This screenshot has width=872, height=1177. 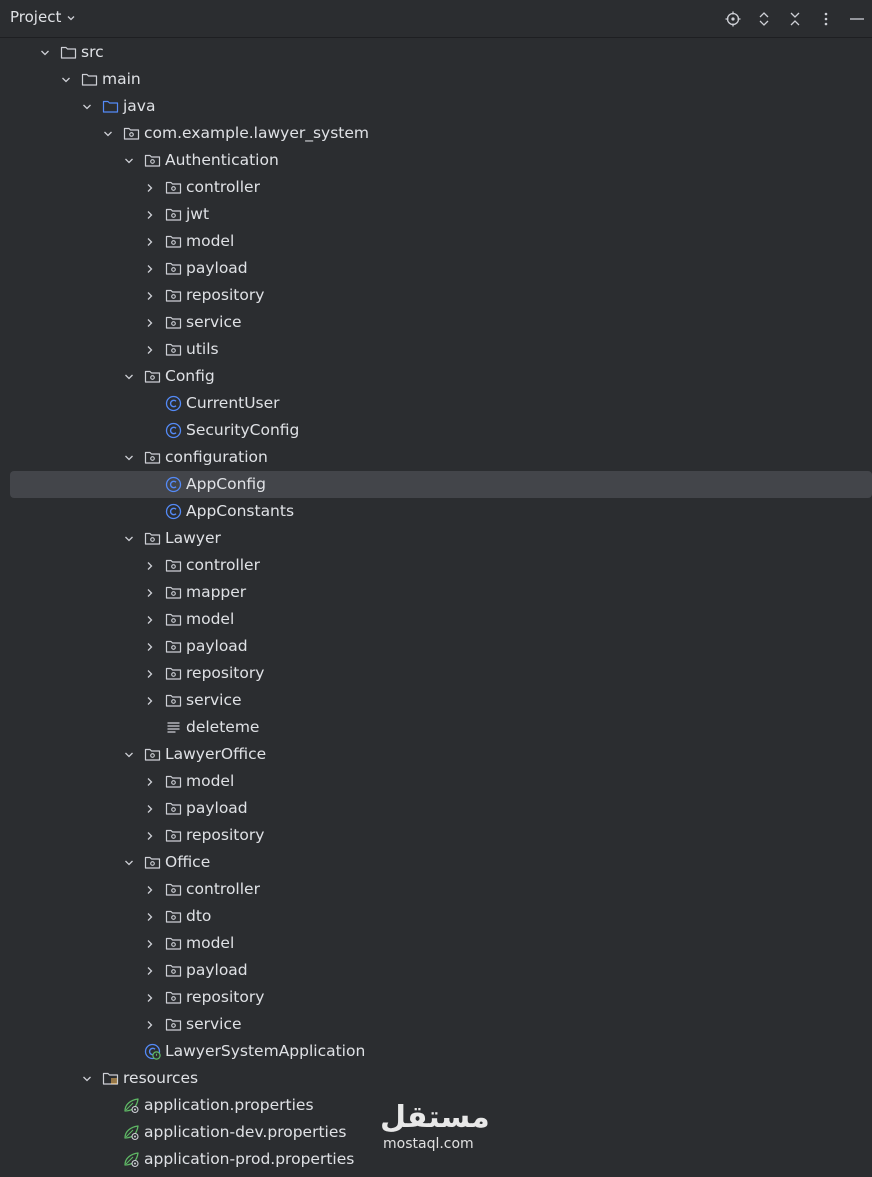 What do you see at coordinates (36, 17) in the screenshot?
I see `panel-title: Project` at bounding box center [36, 17].